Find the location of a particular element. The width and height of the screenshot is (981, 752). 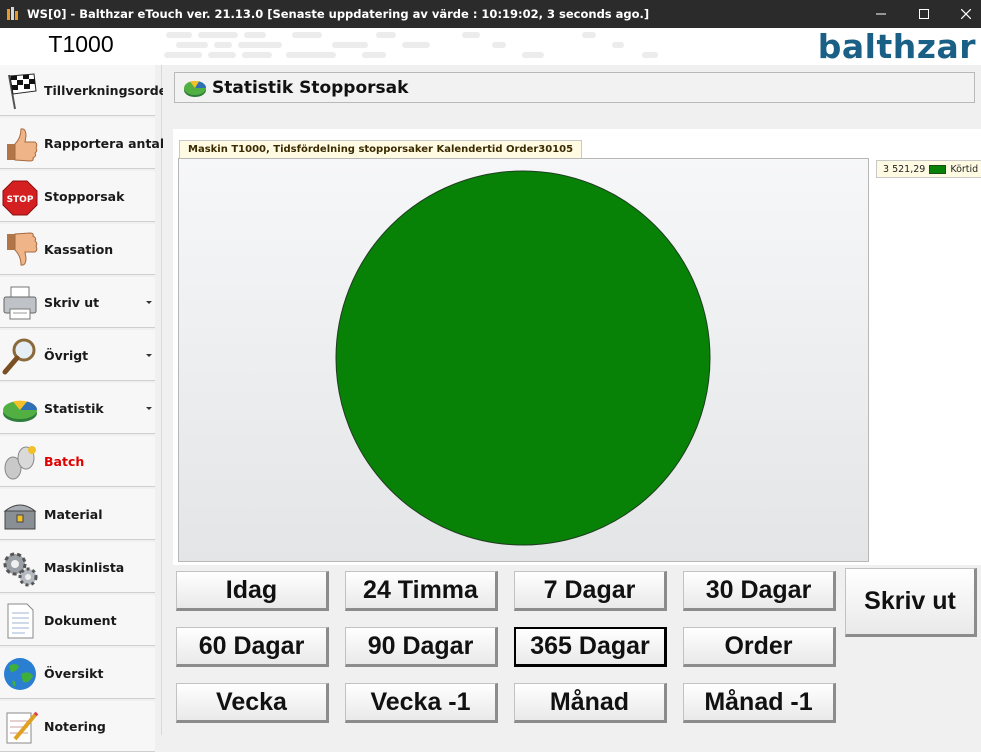

app-logo-icon is located at coordinates (12, 13).